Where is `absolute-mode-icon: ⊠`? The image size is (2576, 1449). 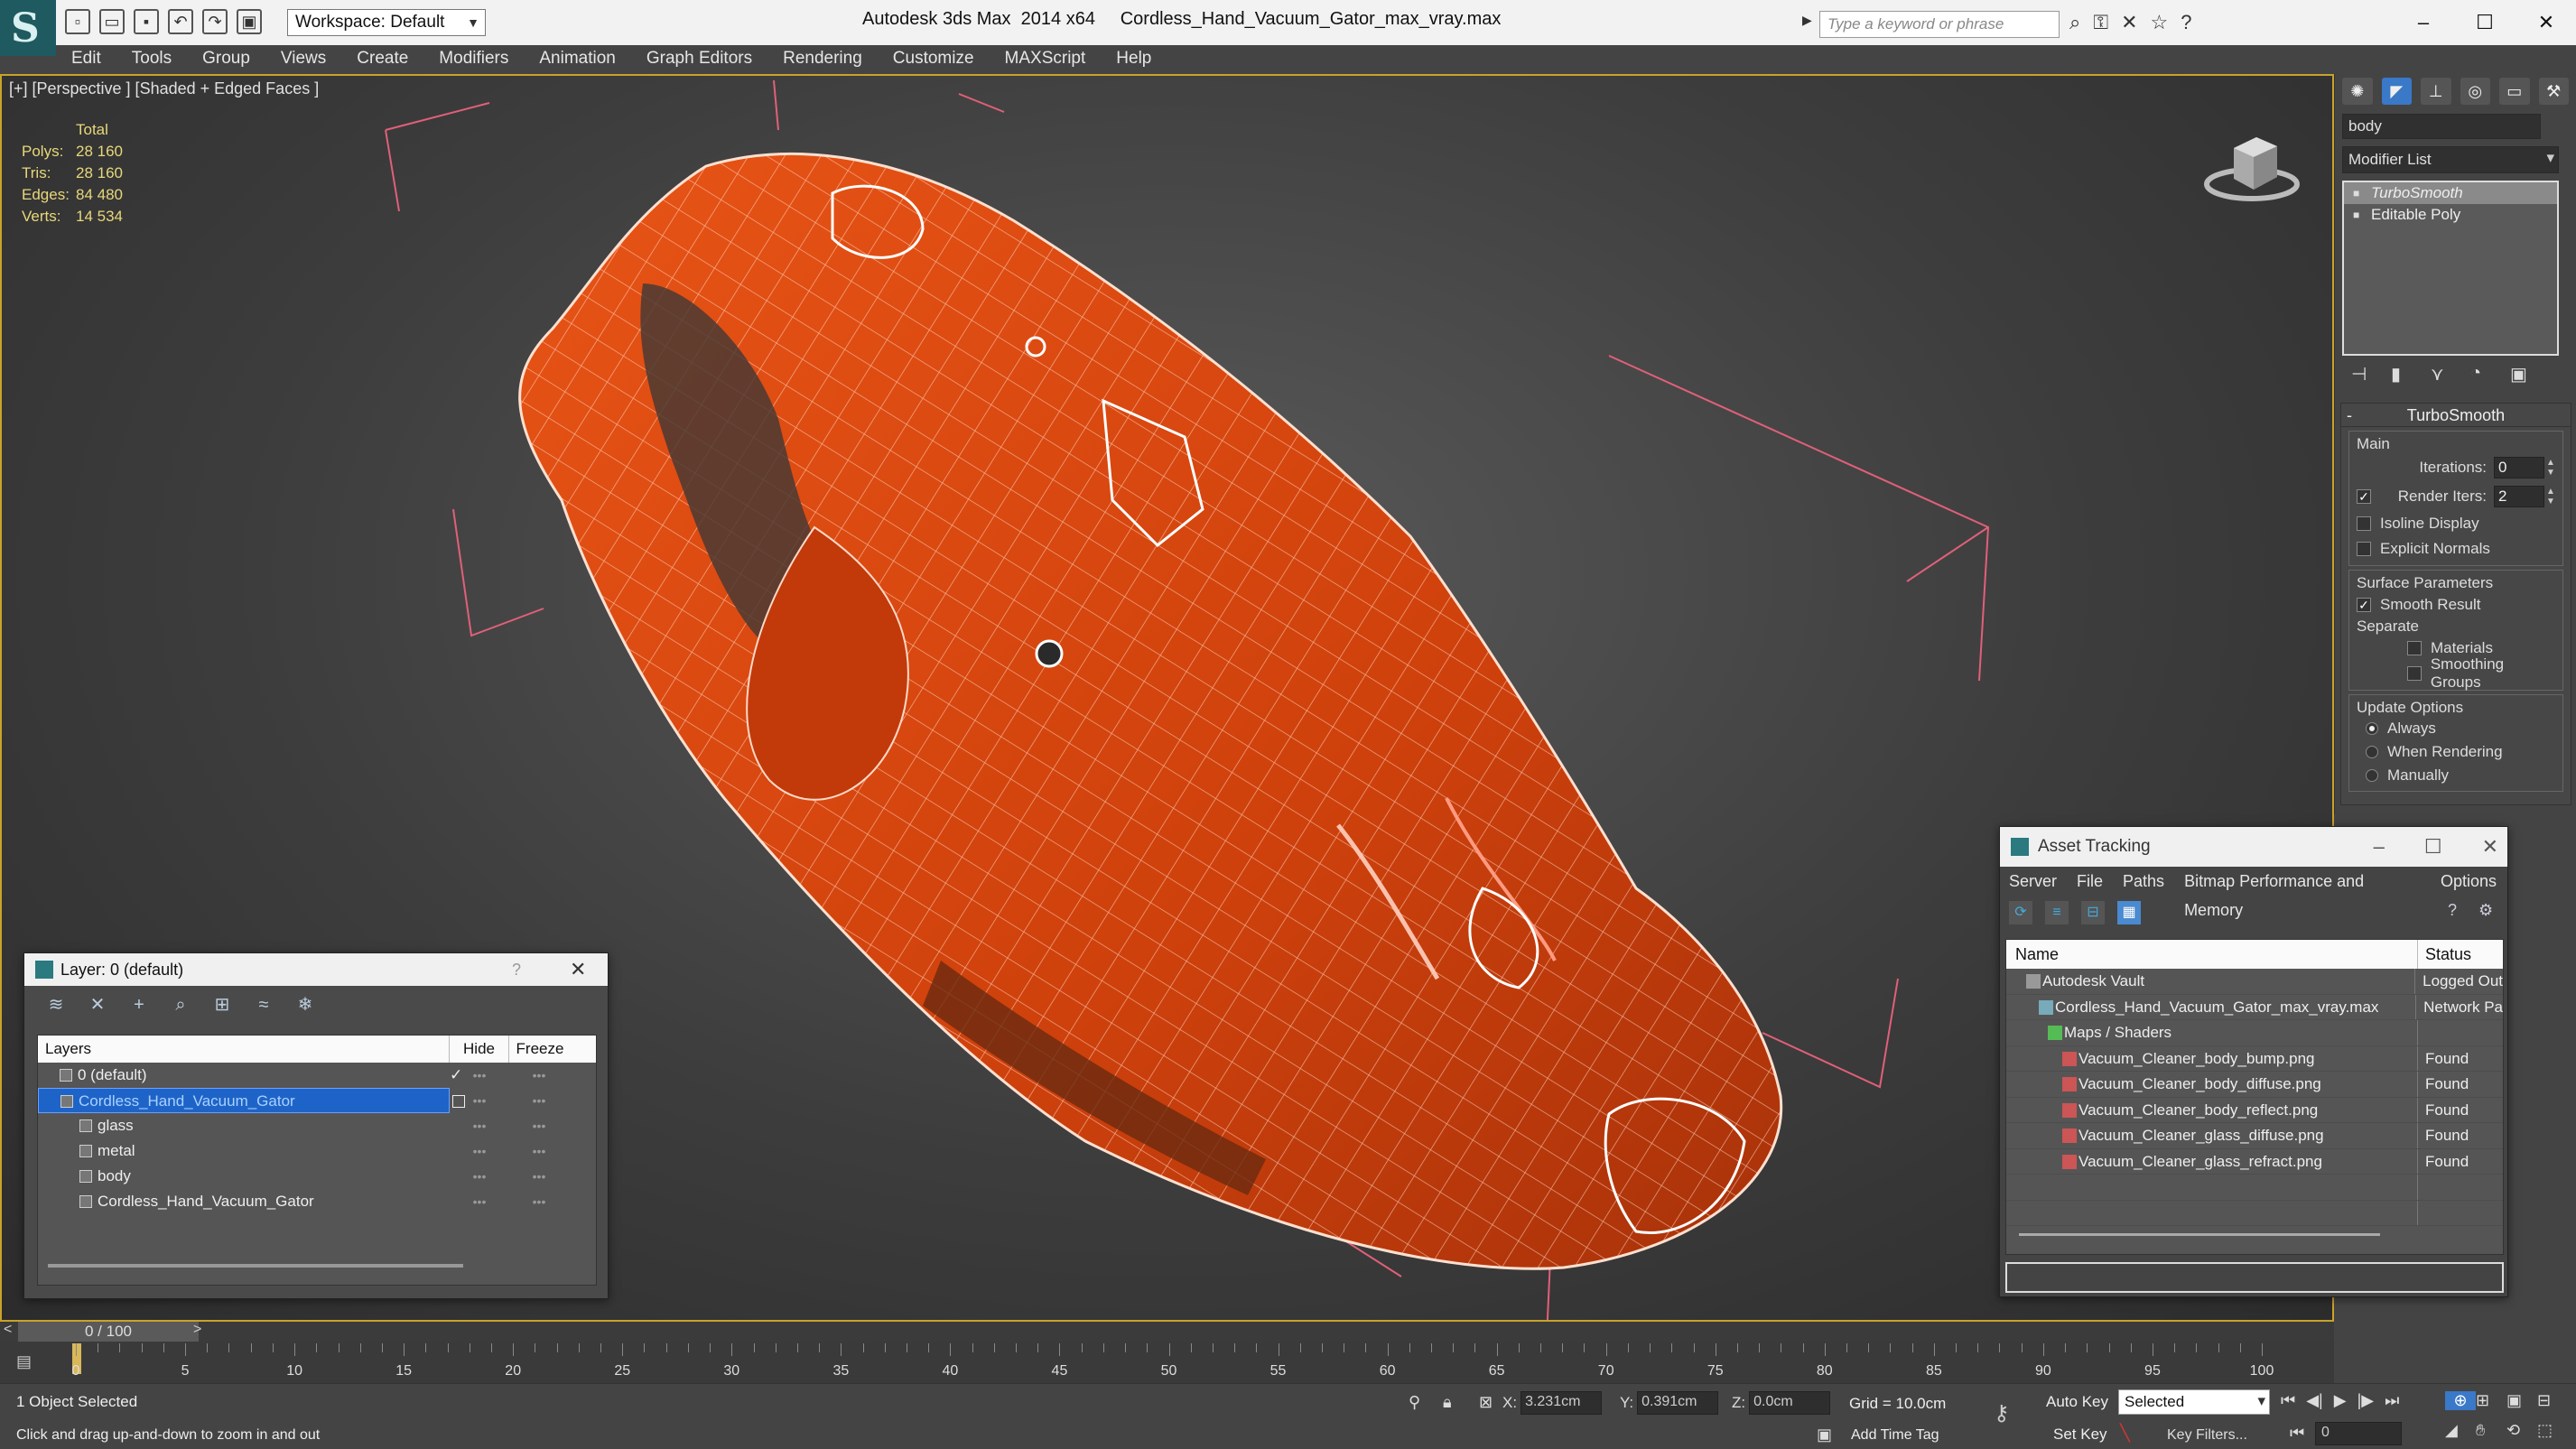 absolute-mode-icon: ⊠ is located at coordinates (1486, 1402).